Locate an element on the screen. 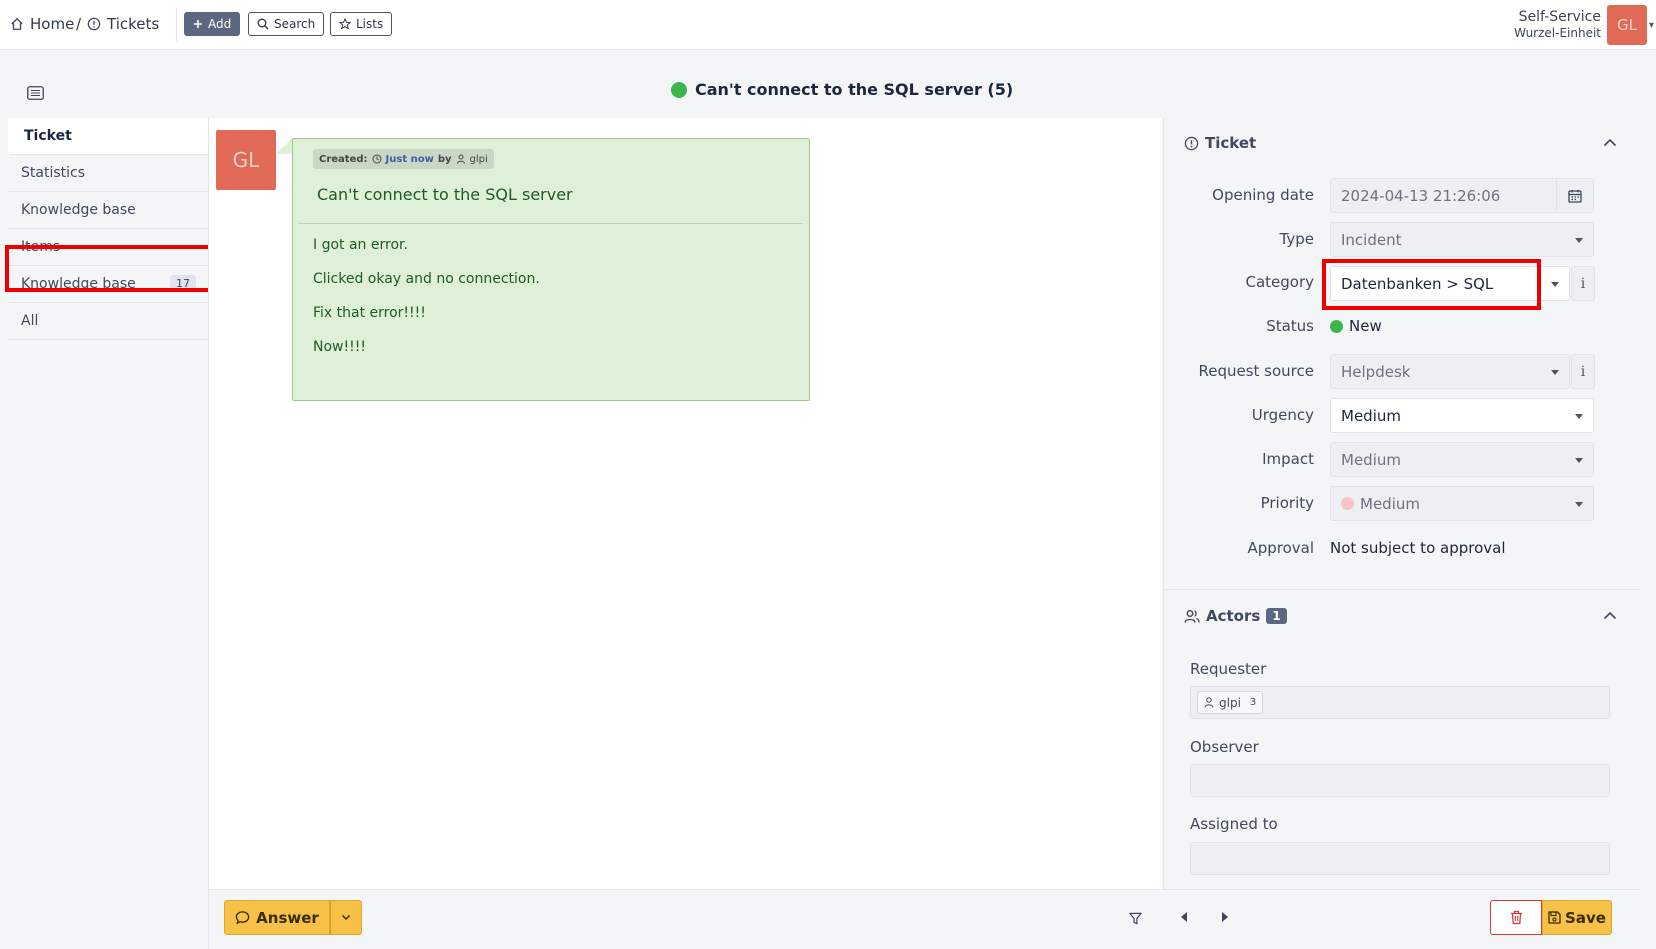  category-label: Category is located at coordinates (1279, 282).